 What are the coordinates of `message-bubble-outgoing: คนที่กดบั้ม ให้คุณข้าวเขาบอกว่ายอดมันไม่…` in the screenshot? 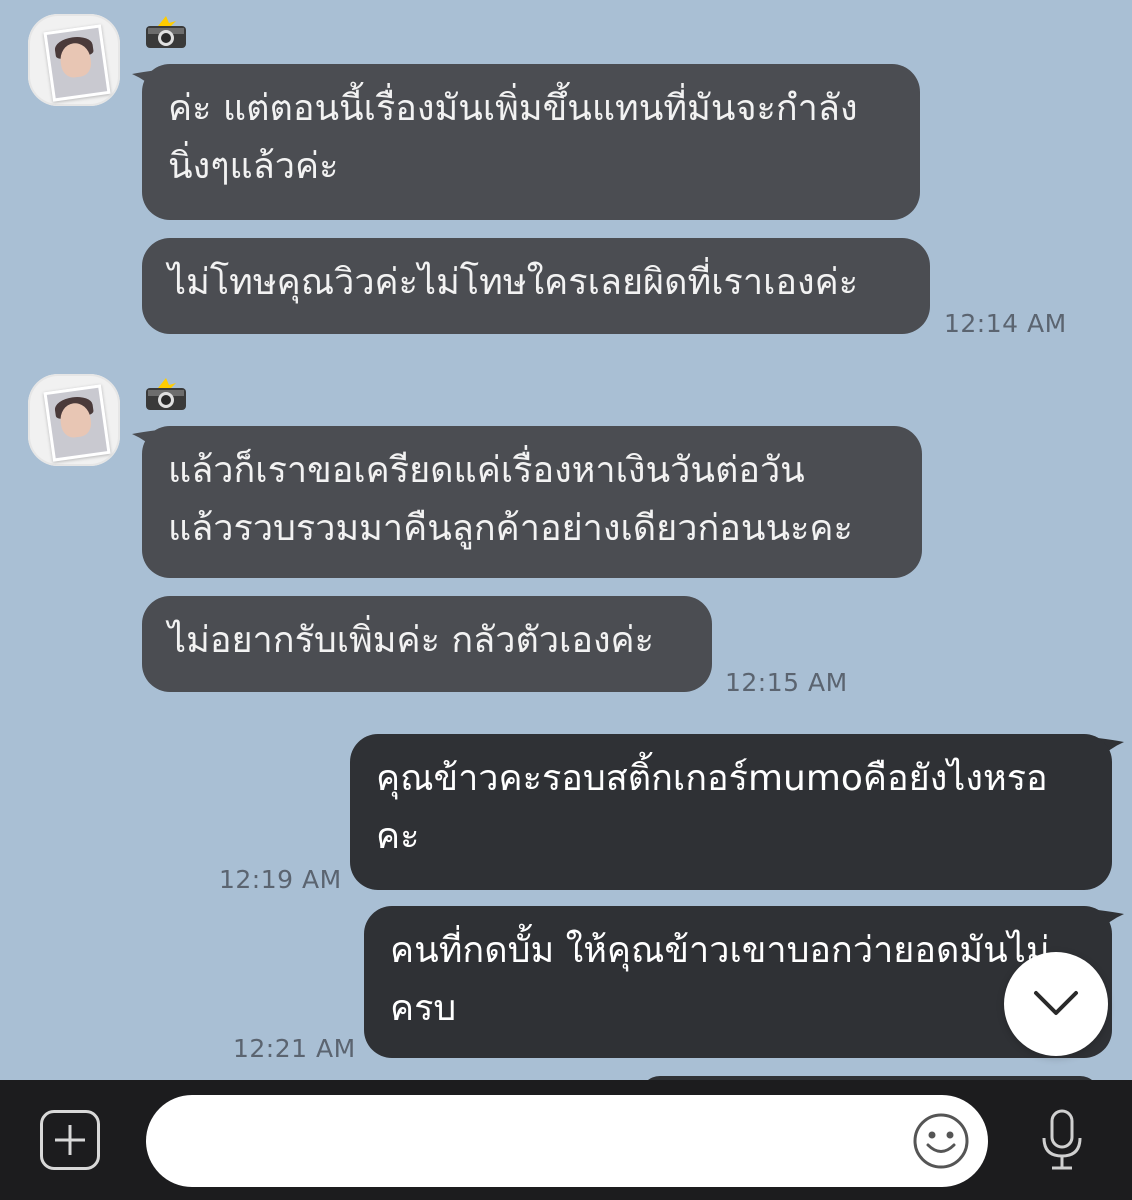 It's located at (738, 982).